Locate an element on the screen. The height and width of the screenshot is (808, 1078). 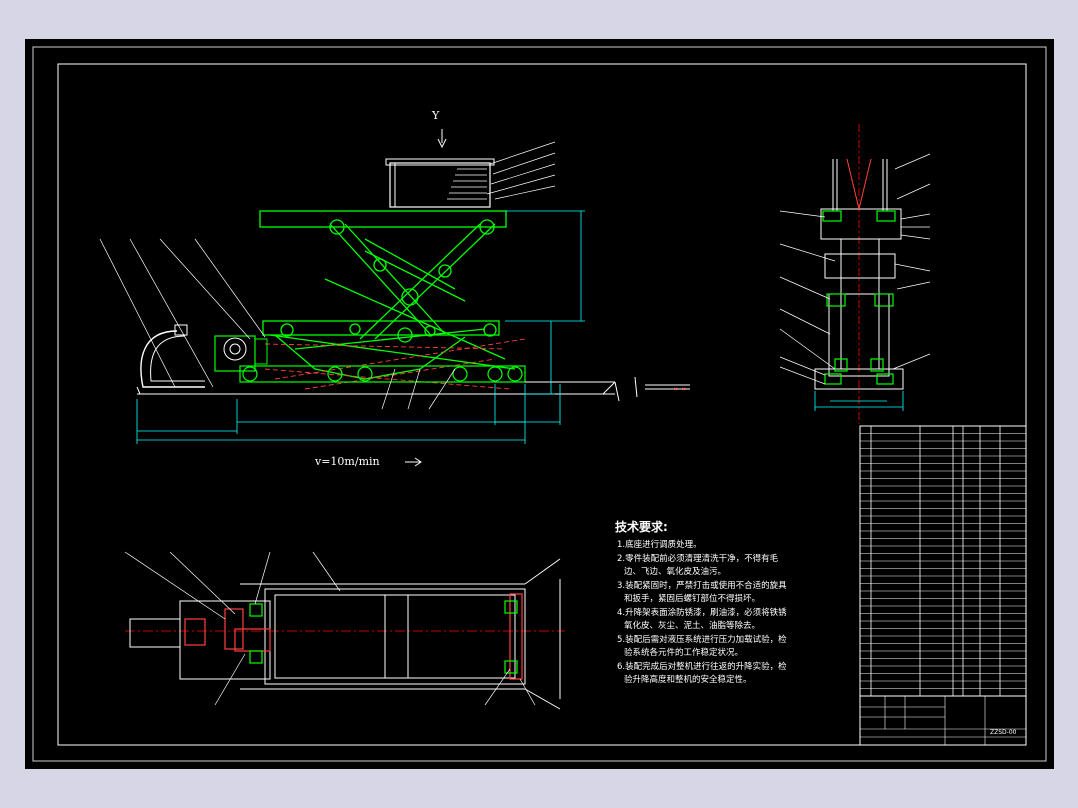
view-label: Y is located at coordinates (435, 115).